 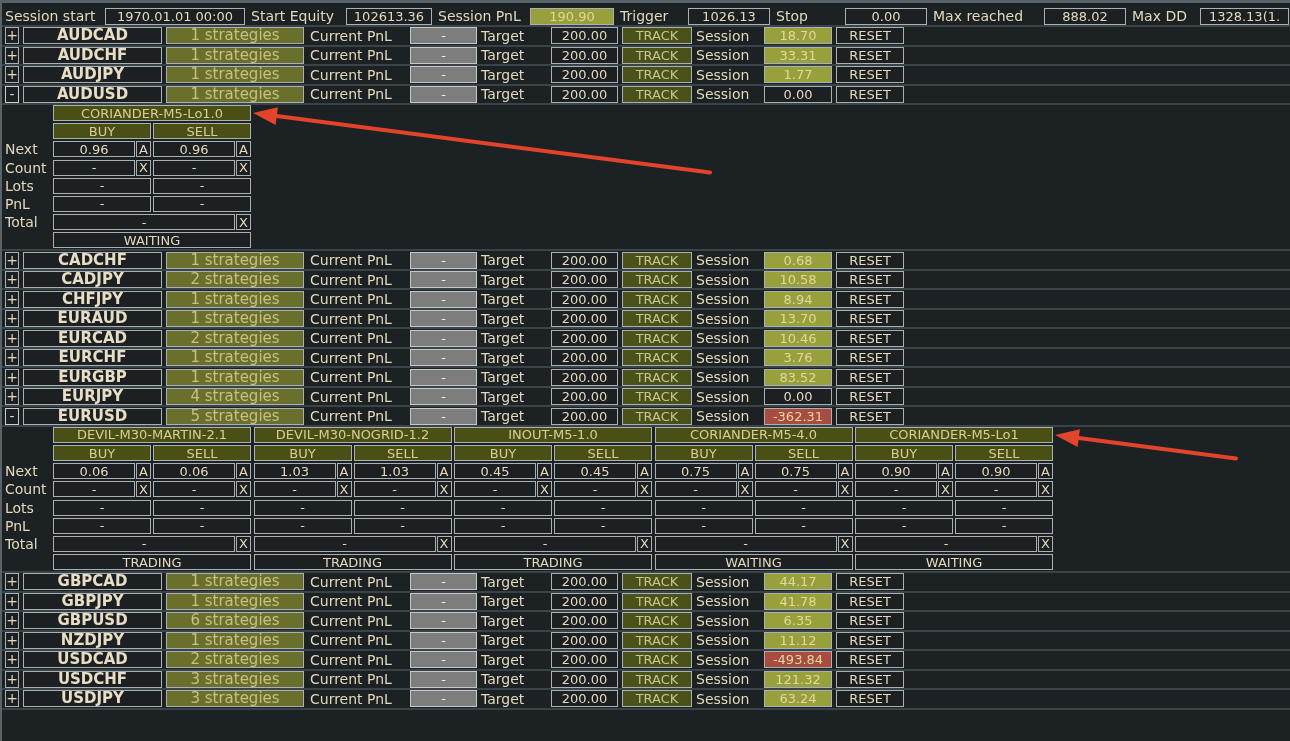 What do you see at coordinates (102, 203) in the screenshot?
I see `pnl-value: -` at bounding box center [102, 203].